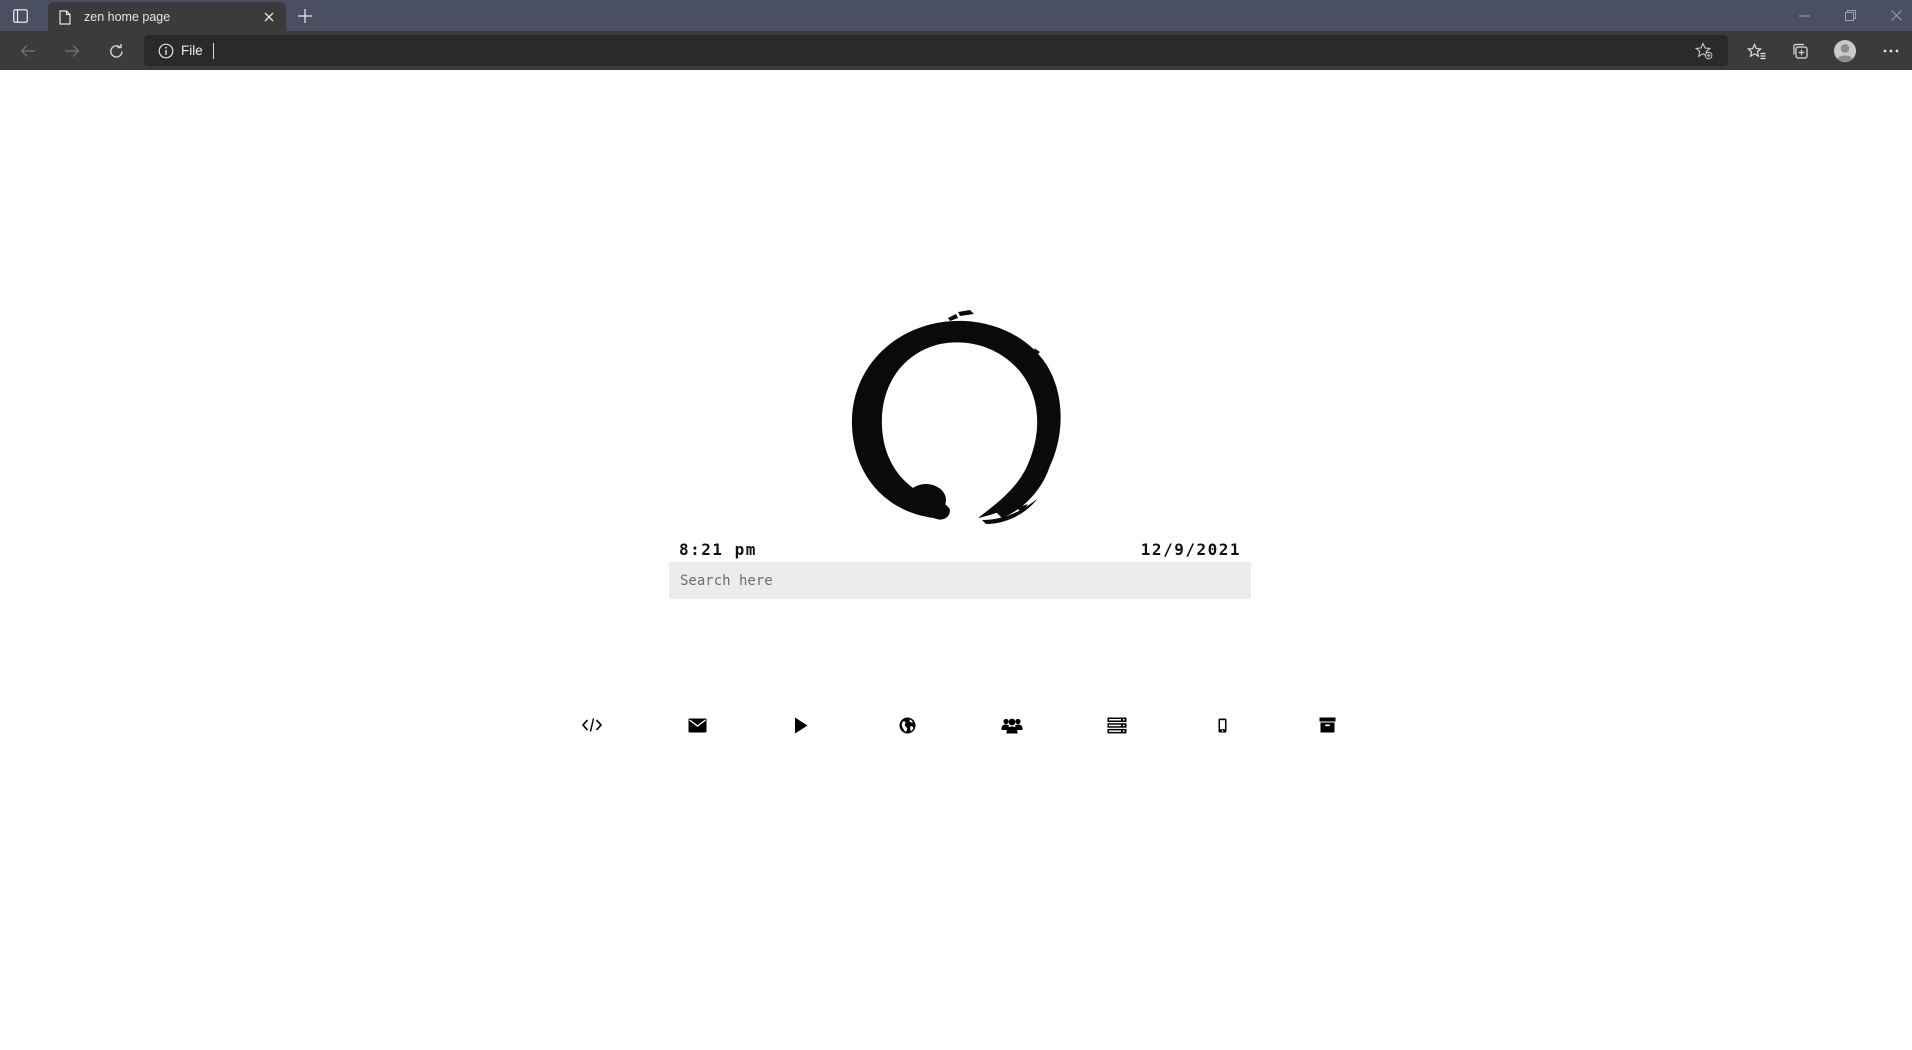  I want to click on browser-toolbar: File, so click(956, 50).